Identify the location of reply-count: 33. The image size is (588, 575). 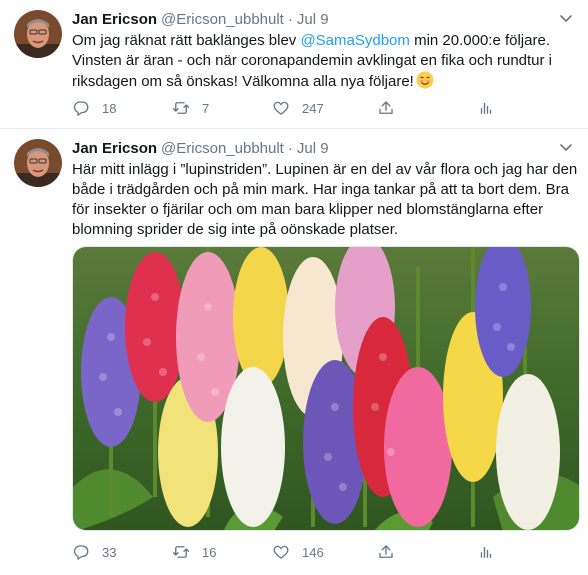
(109, 552).